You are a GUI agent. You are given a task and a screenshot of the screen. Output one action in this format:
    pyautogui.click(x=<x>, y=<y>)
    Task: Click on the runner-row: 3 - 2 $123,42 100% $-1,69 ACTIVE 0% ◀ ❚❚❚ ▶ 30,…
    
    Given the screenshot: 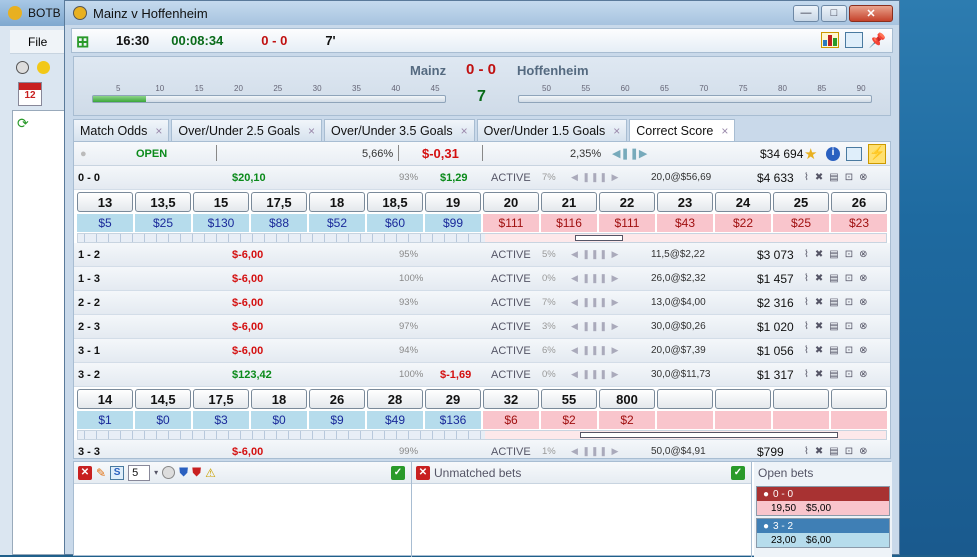 What is the action you would take?
    pyautogui.click(x=482, y=375)
    